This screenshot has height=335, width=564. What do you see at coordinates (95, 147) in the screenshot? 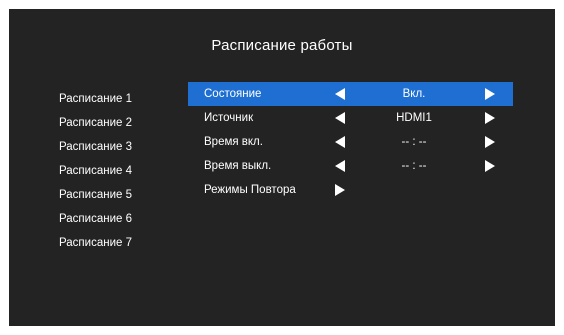
I see `schedule-item-3: Расписание 3` at bounding box center [95, 147].